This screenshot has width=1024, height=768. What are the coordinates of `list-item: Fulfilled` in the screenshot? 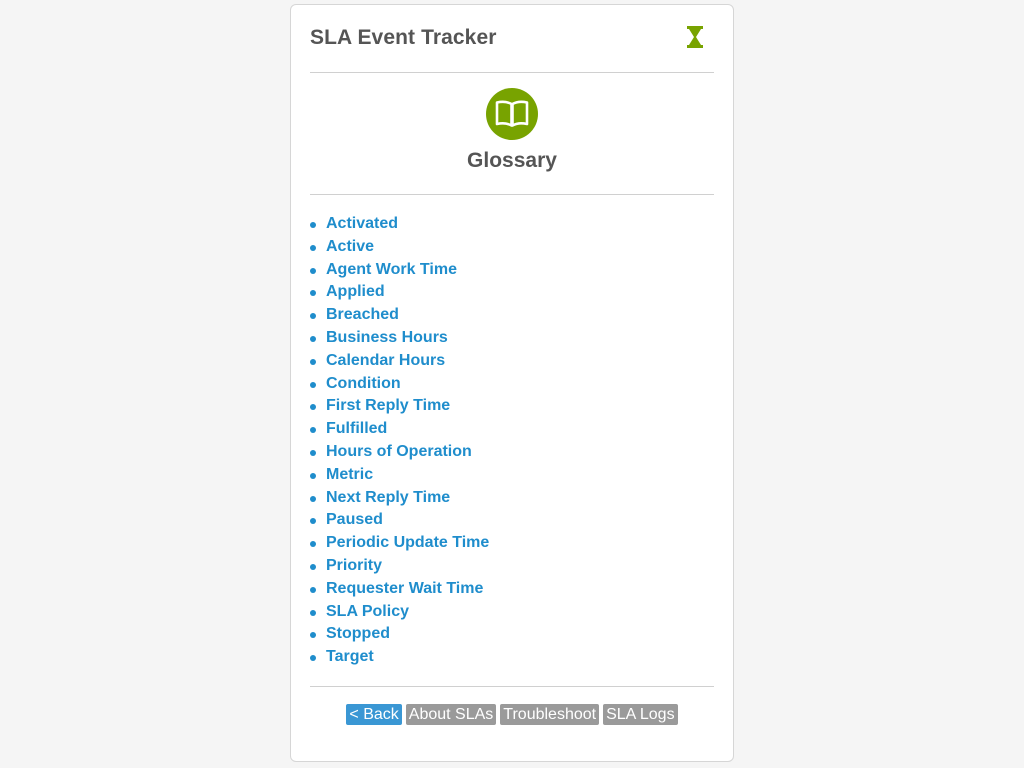 It's located at (399, 429).